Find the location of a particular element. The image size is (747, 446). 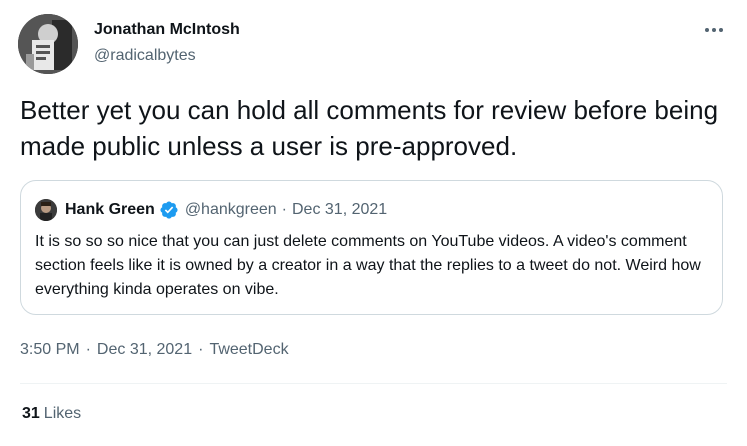

likes-stat: 31 Likes is located at coordinates (51, 414).